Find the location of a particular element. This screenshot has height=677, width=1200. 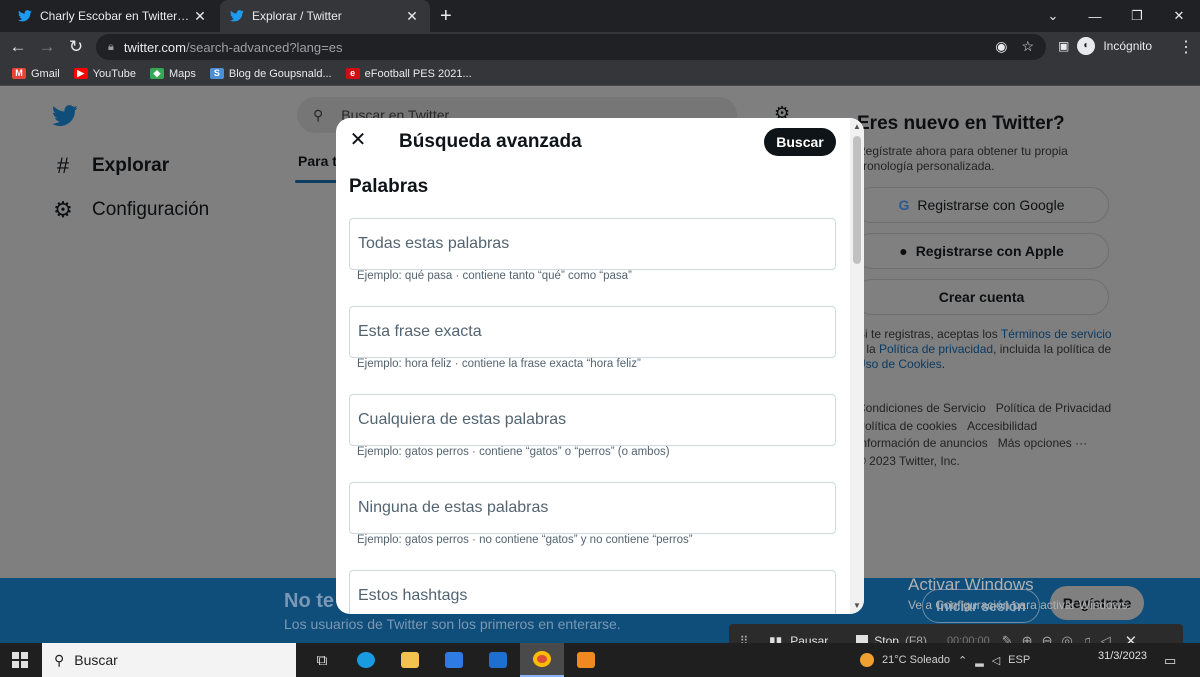

modal-title: Búsqueda avanzada is located at coordinates (490, 141).